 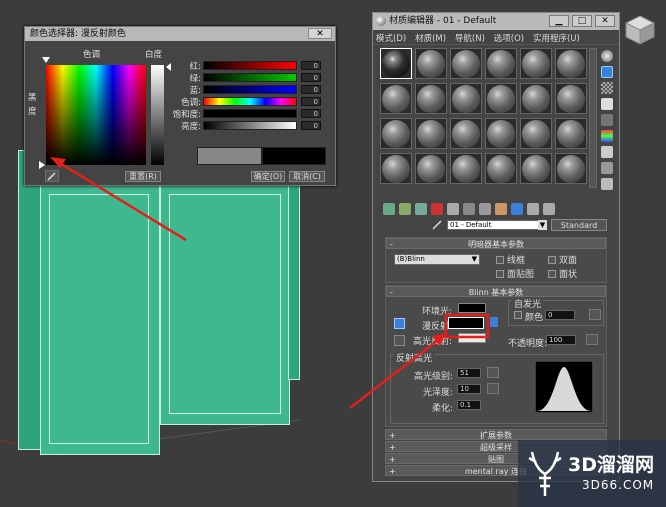 I want to click on uv-tiling-icon, so click(x=607, y=104).